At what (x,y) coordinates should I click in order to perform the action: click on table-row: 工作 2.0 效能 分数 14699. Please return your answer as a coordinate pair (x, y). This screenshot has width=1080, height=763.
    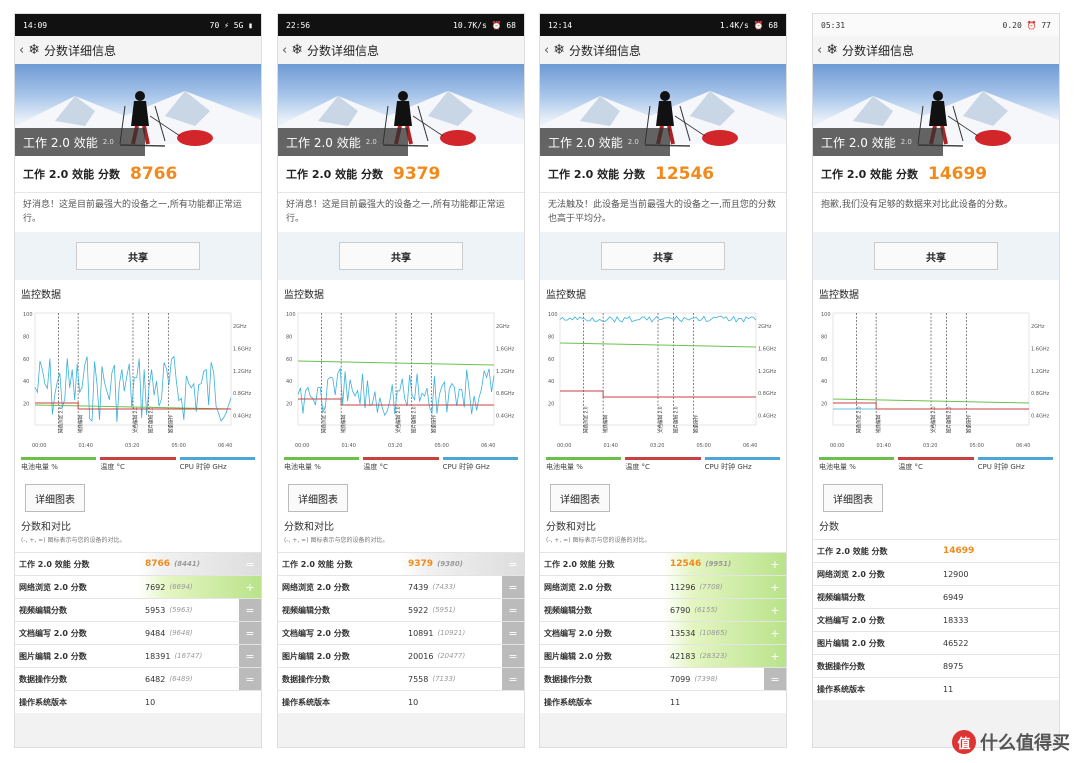
    Looking at the image, I should click on (936, 550).